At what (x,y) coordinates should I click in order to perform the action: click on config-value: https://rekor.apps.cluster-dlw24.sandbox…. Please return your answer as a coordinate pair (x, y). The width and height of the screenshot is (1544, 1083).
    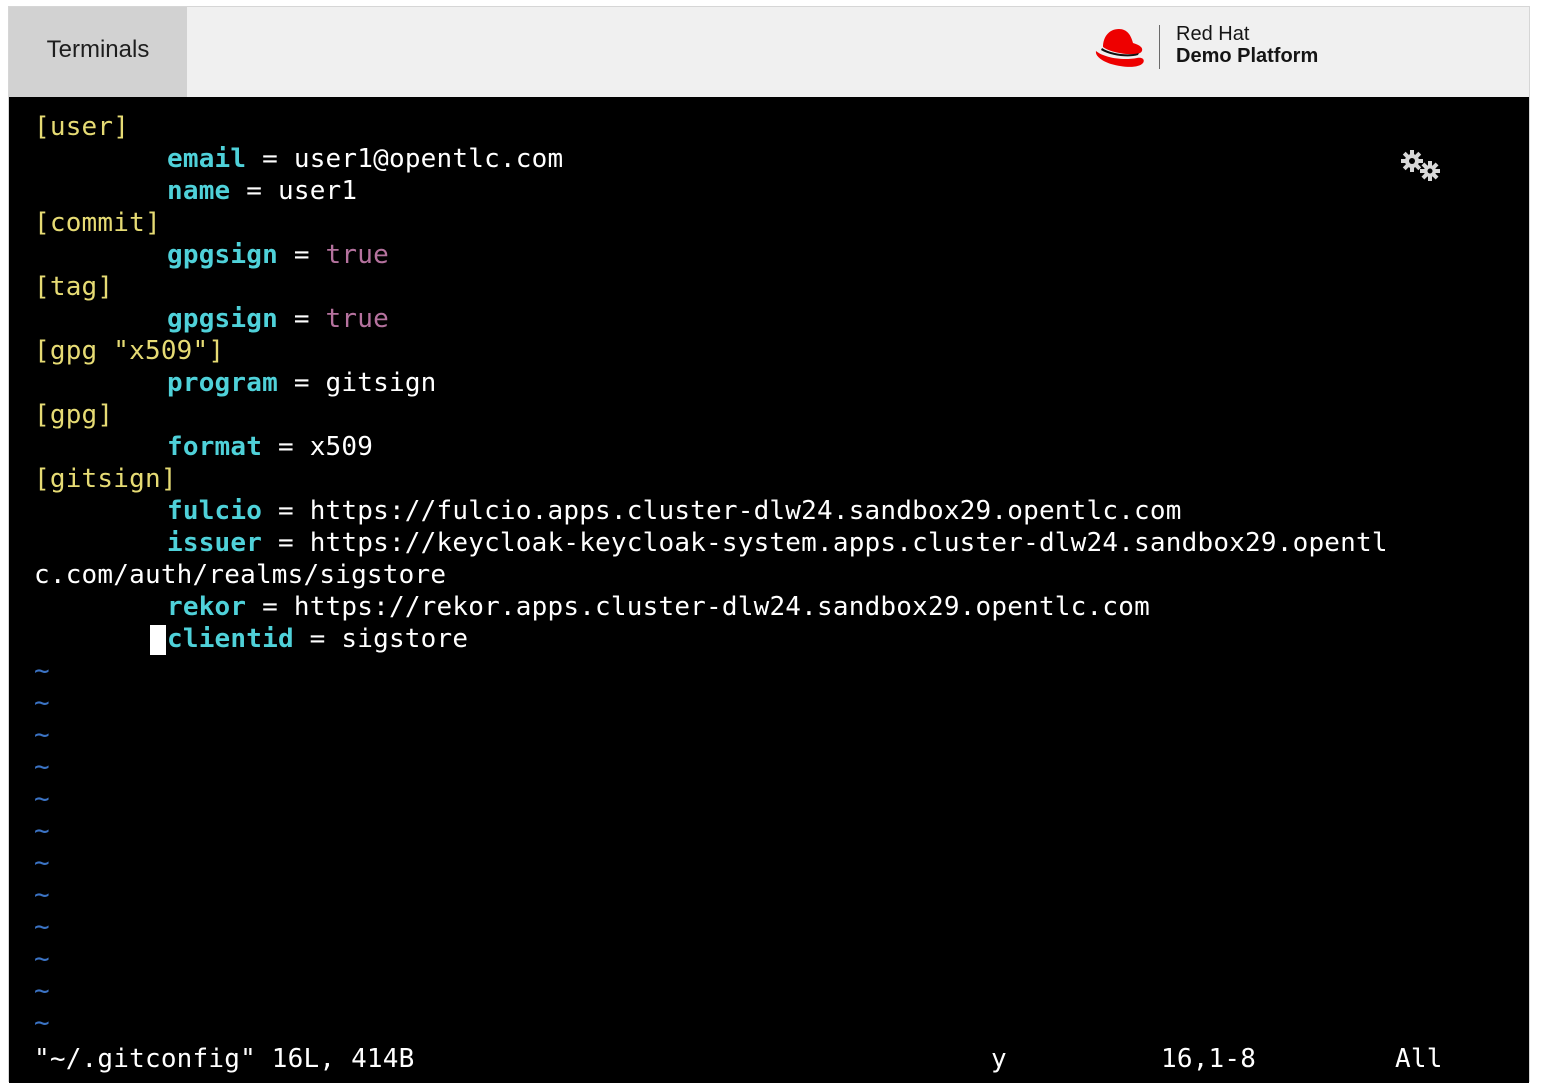
    Looking at the image, I should click on (721, 607).